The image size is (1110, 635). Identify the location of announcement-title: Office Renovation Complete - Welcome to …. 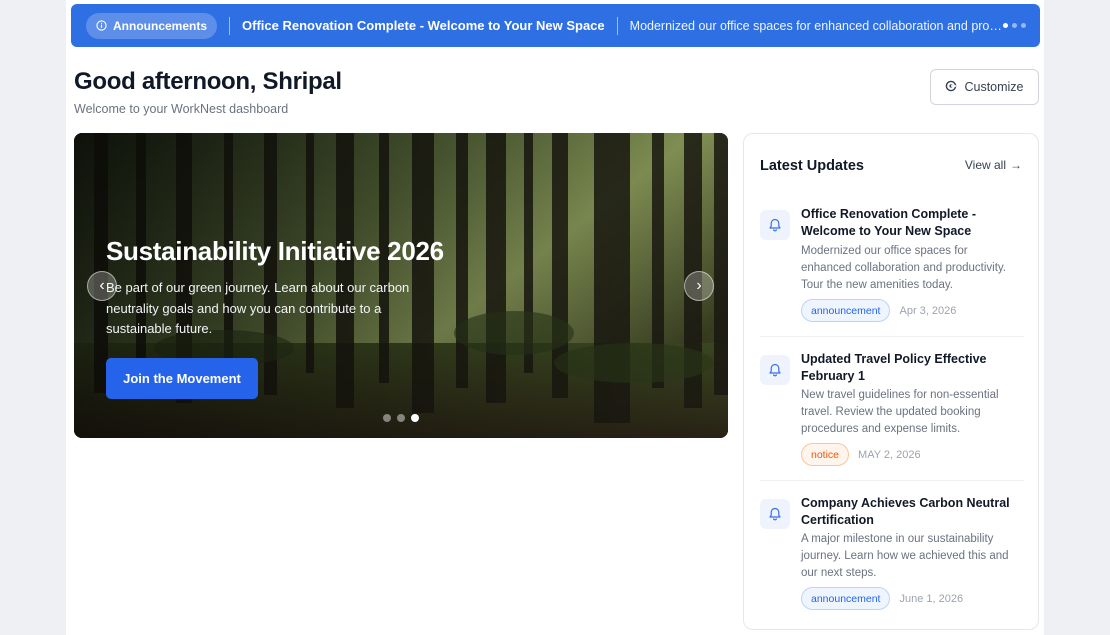
(423, 25).